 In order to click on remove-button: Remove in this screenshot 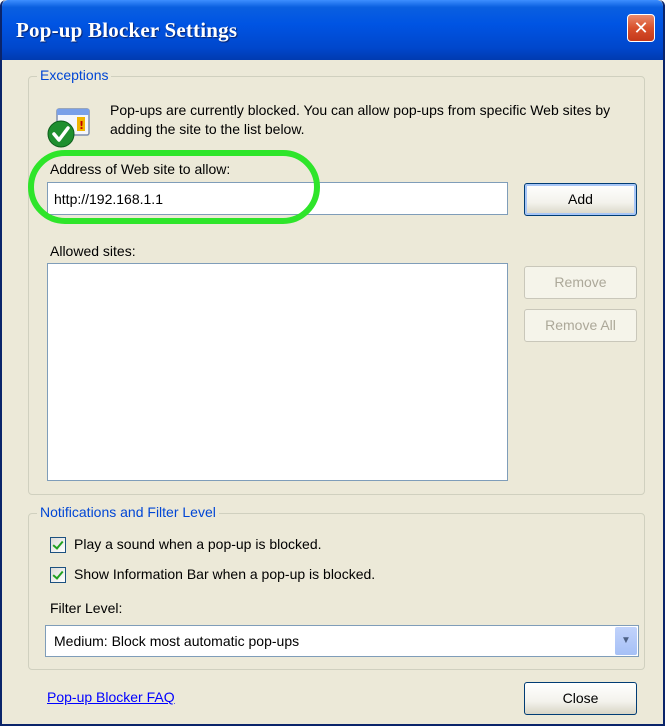, I will do `click(580, 282)`.